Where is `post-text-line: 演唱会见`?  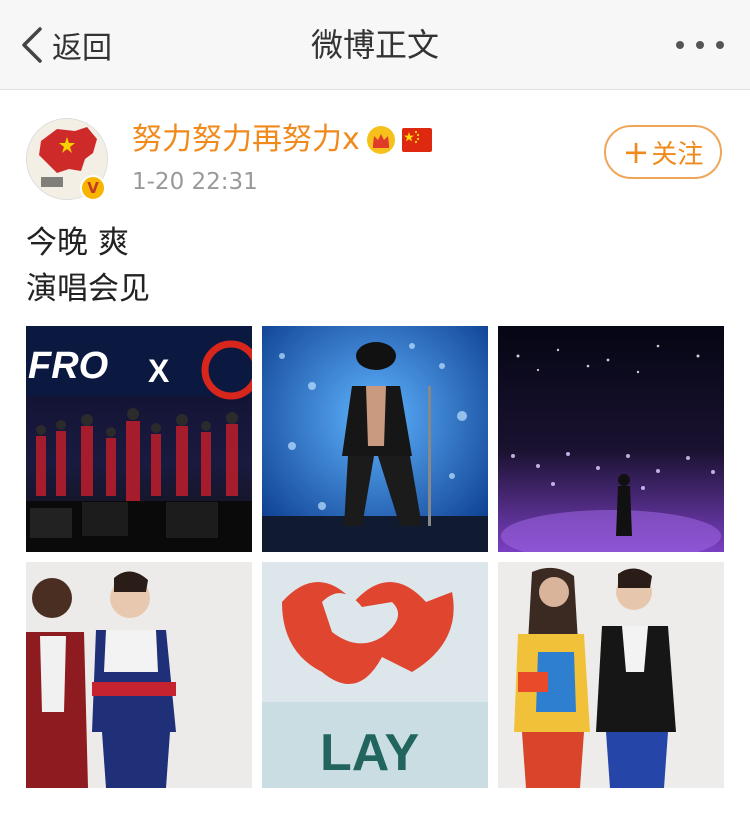
post-text-line: 演唱会见 is located at coordinates (88, 289).